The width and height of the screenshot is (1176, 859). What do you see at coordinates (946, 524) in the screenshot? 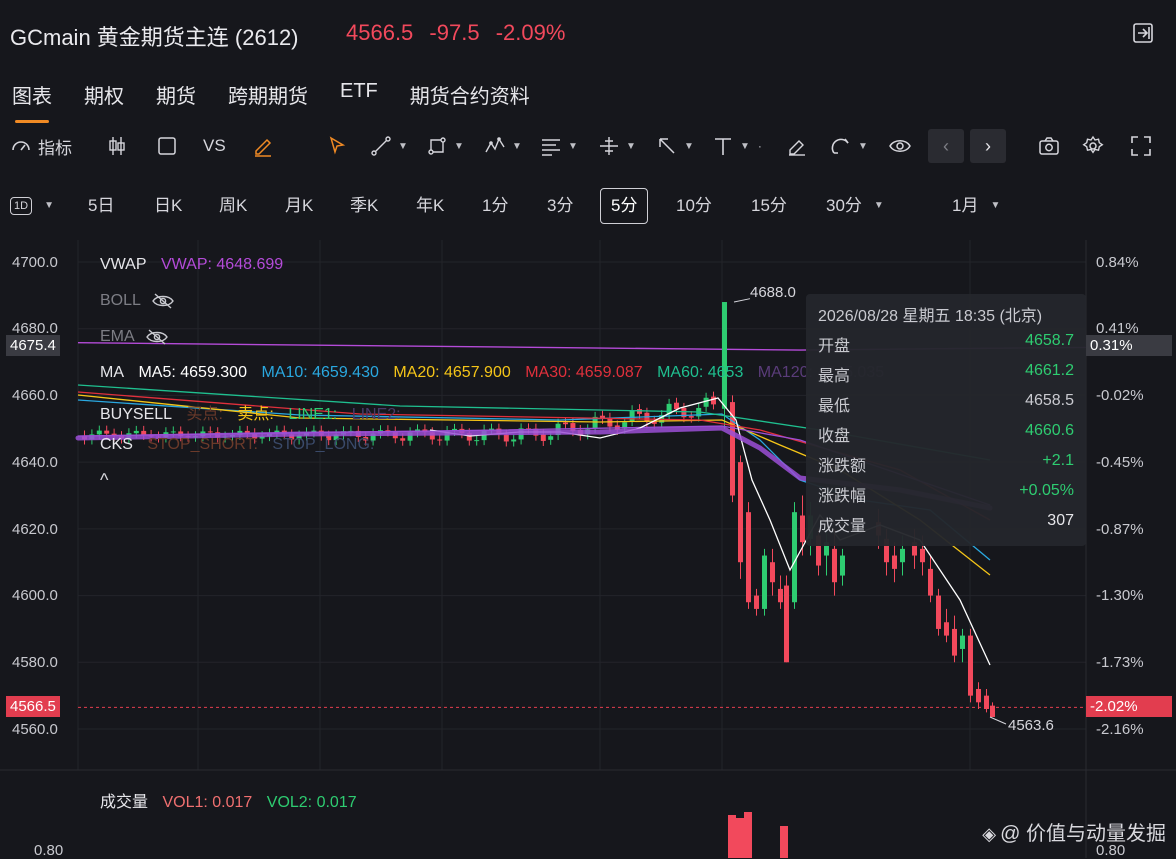
I see `tooltip-row-volume: 成交量 307` at bounding box center [946, 524].